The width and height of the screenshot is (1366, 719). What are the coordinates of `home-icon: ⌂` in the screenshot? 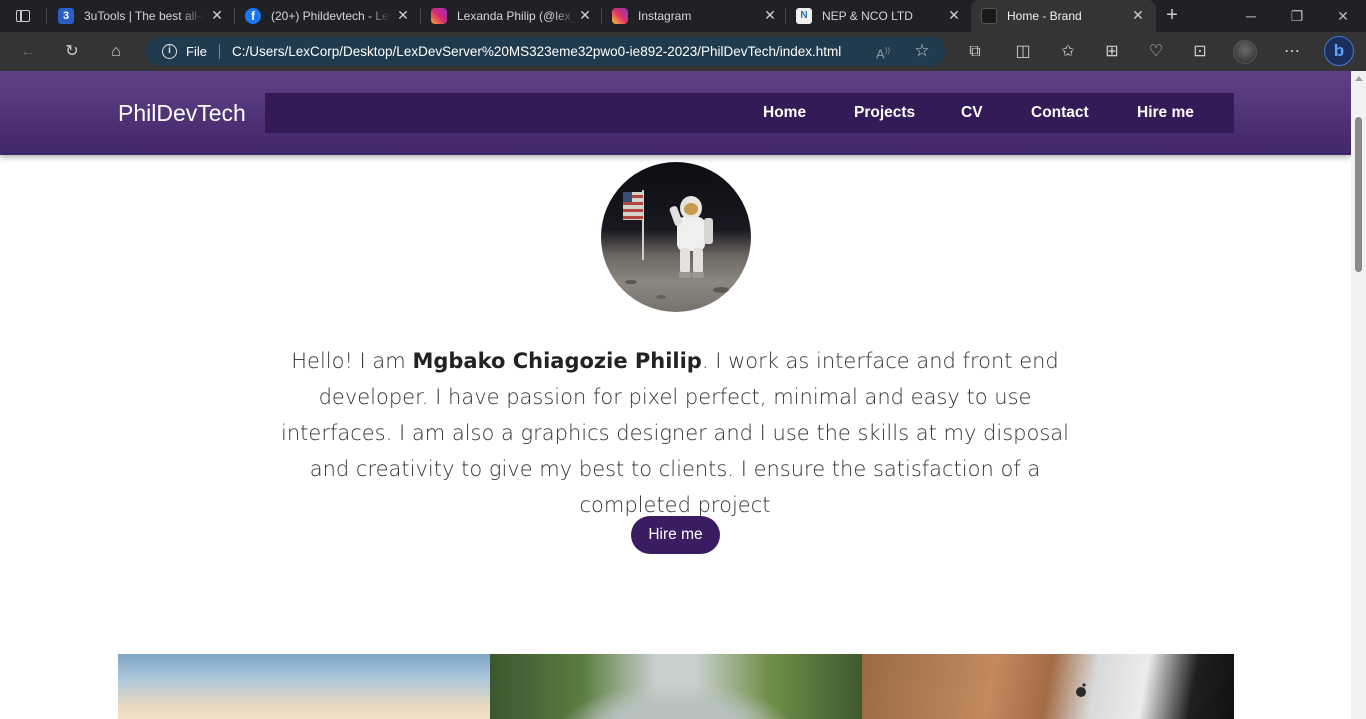 It's located at (116, 52).